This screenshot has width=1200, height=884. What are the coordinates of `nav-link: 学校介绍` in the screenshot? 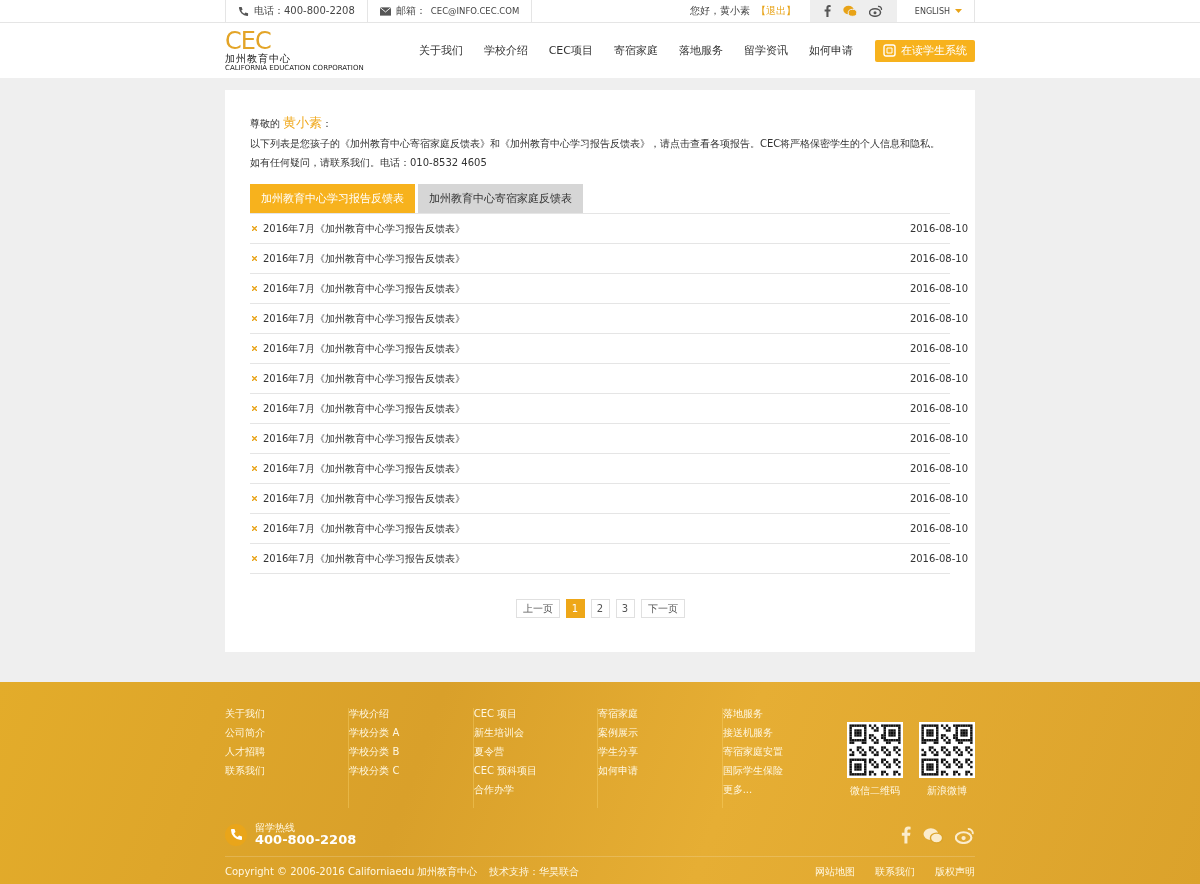 It's located at (505, 50).